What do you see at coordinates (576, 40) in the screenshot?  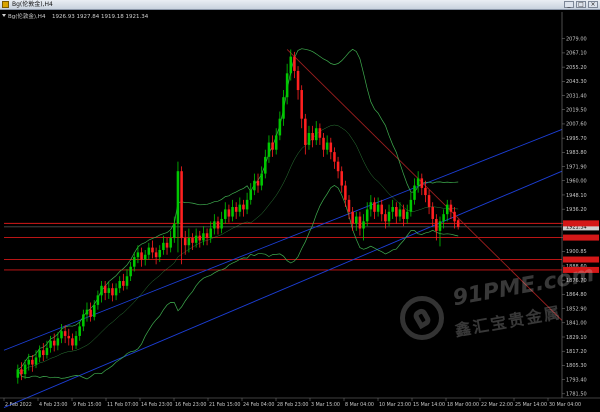 I see `price-tick-label: 2079.00` at bounding box center [576, 40].